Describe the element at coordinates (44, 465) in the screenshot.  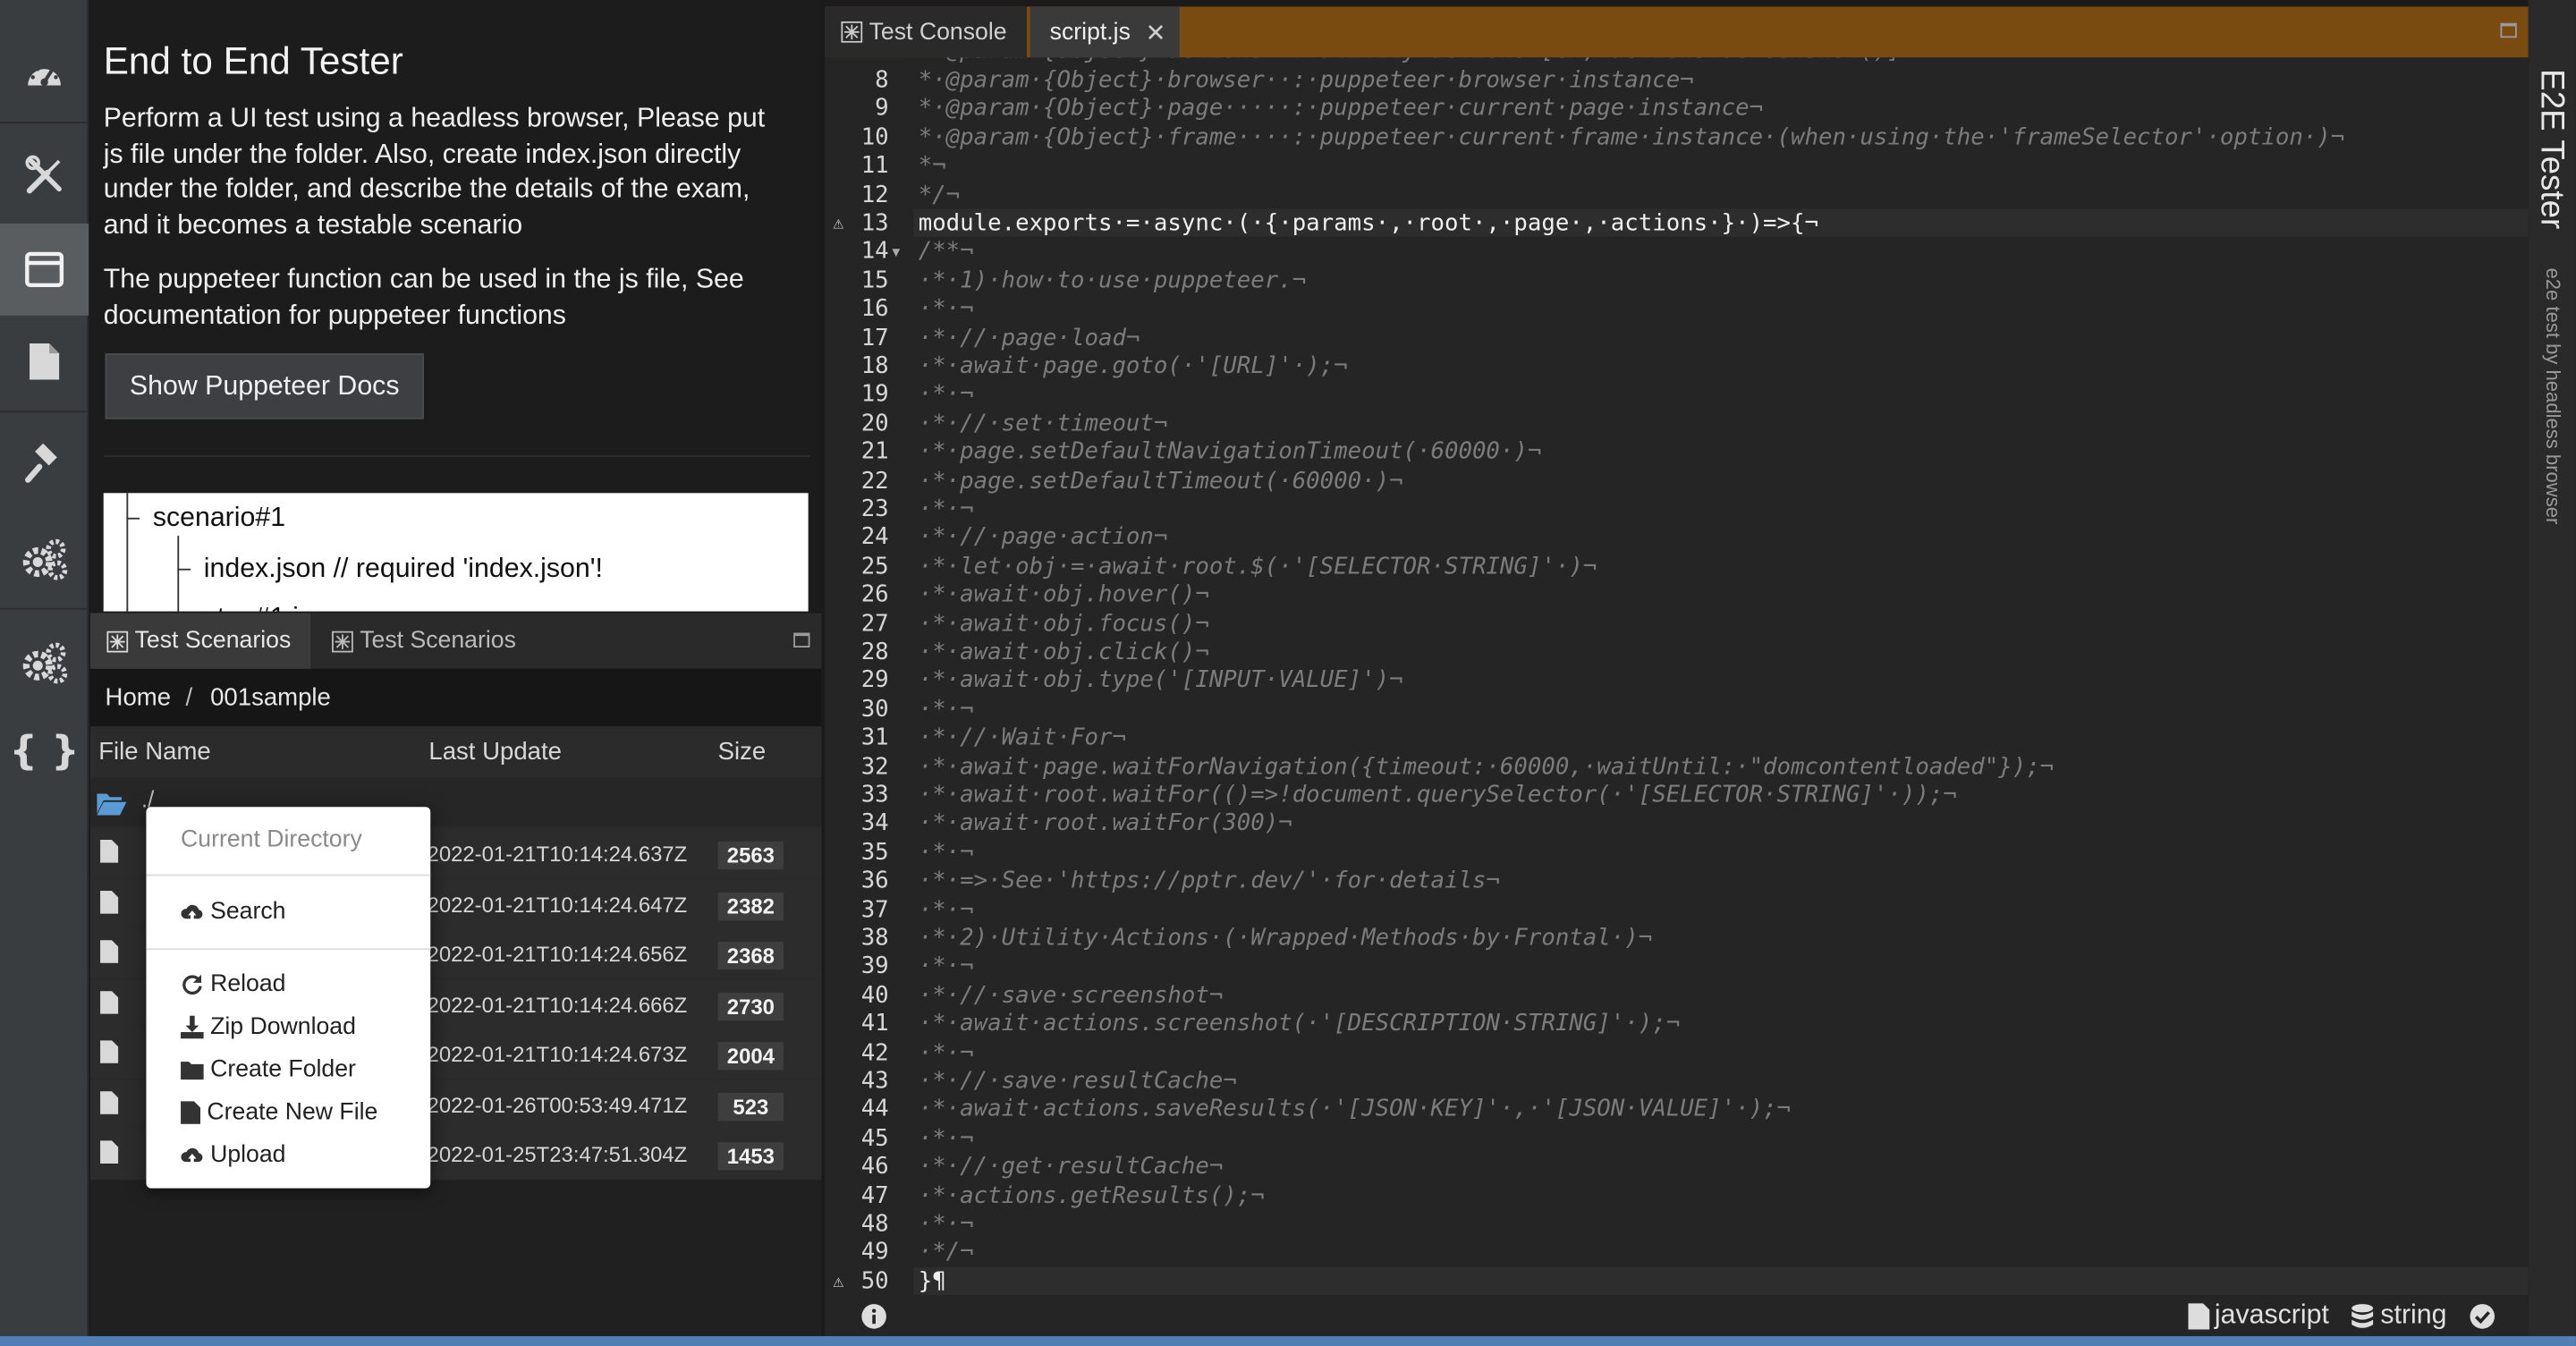
I see `gavel-icon` at that location.